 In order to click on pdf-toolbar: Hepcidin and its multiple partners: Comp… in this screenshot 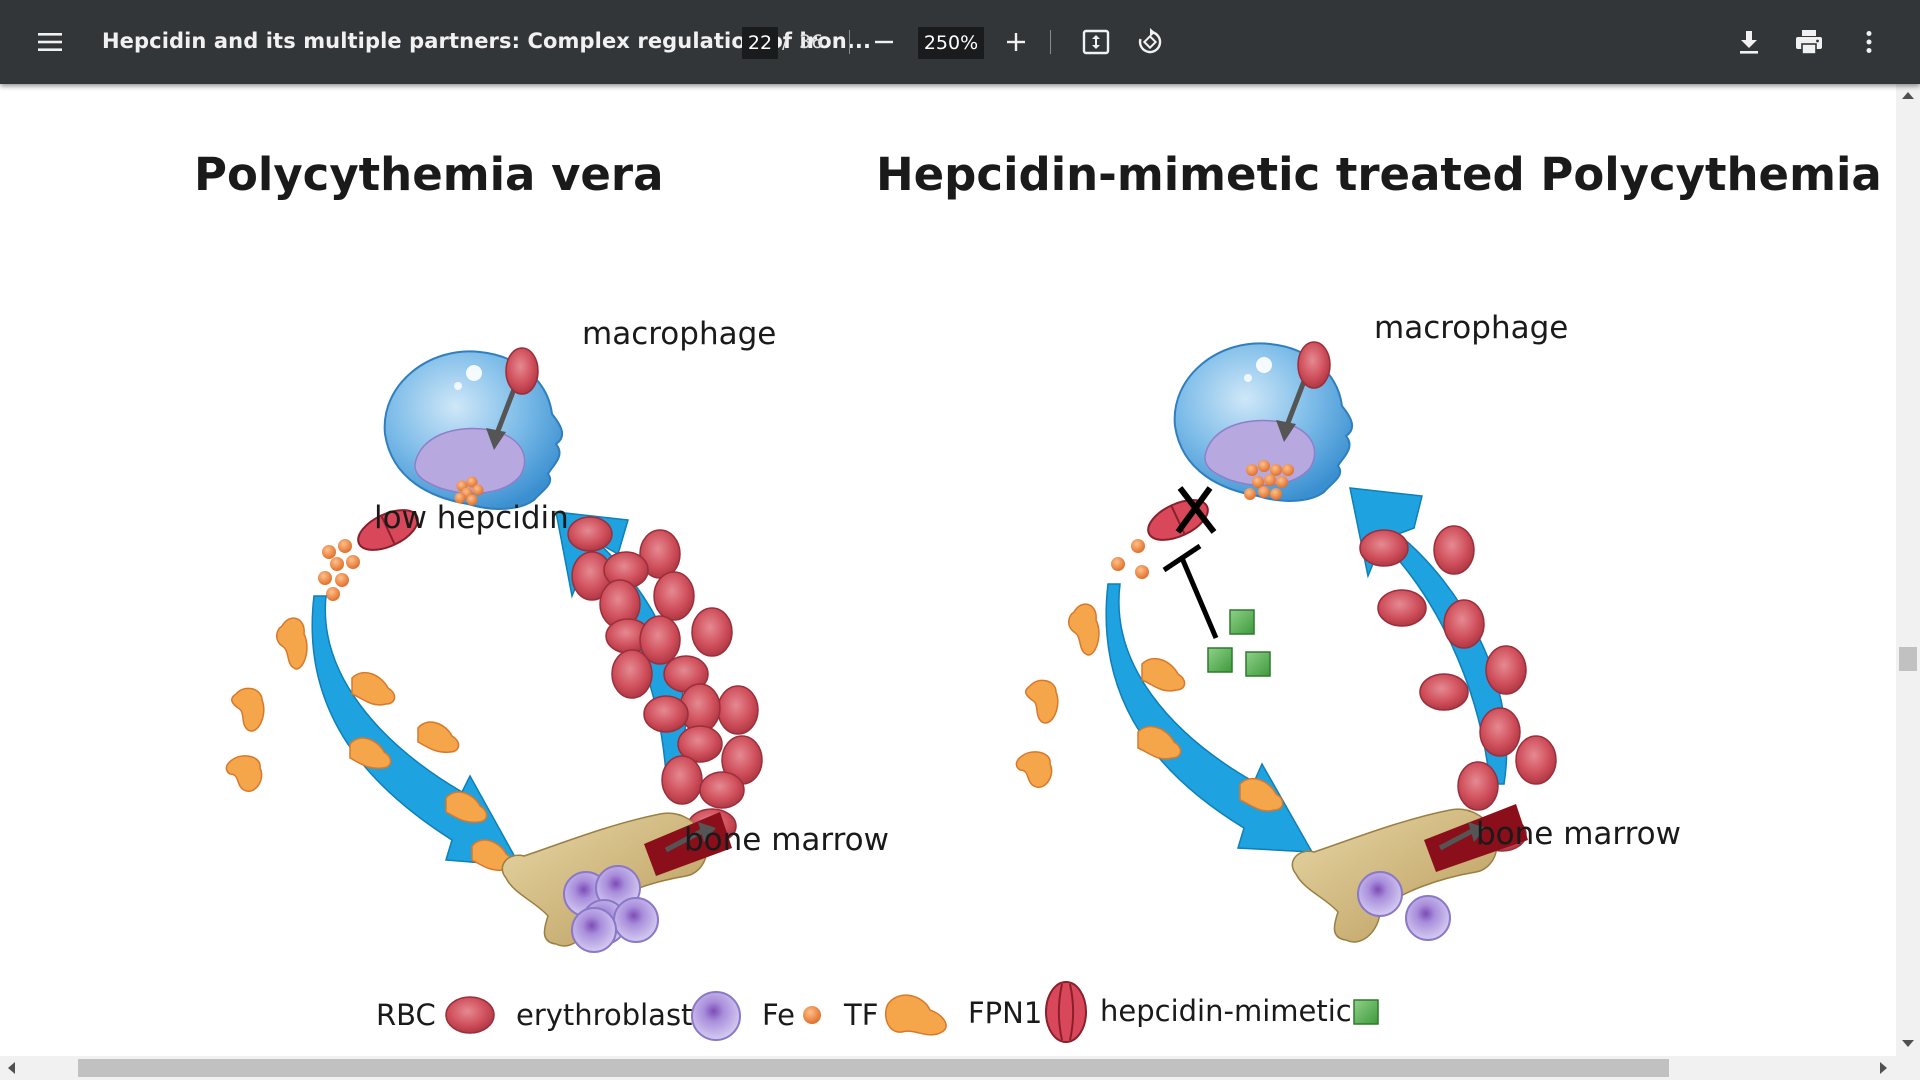, I will do `click(960, 42)`.